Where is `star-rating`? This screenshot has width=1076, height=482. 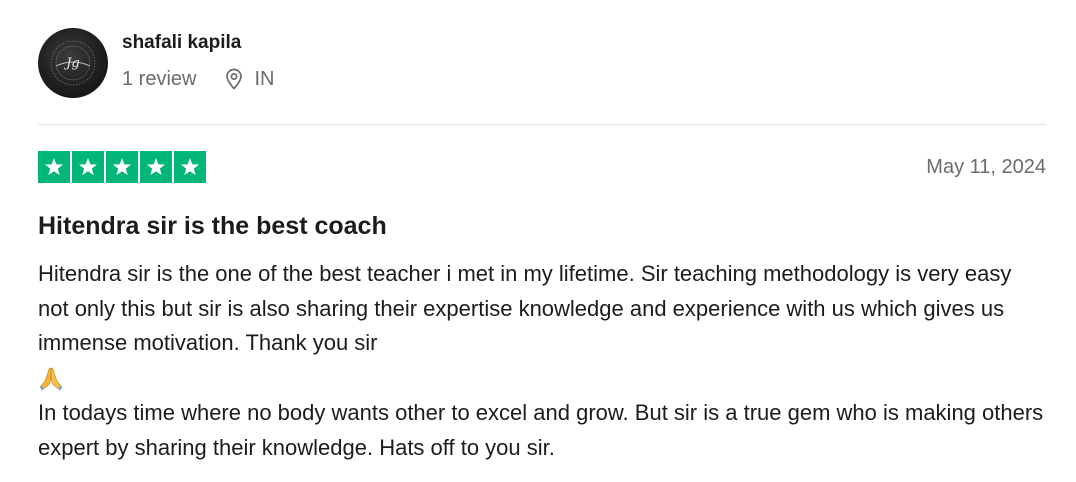 star-rating is located at coordinates (122, 167).